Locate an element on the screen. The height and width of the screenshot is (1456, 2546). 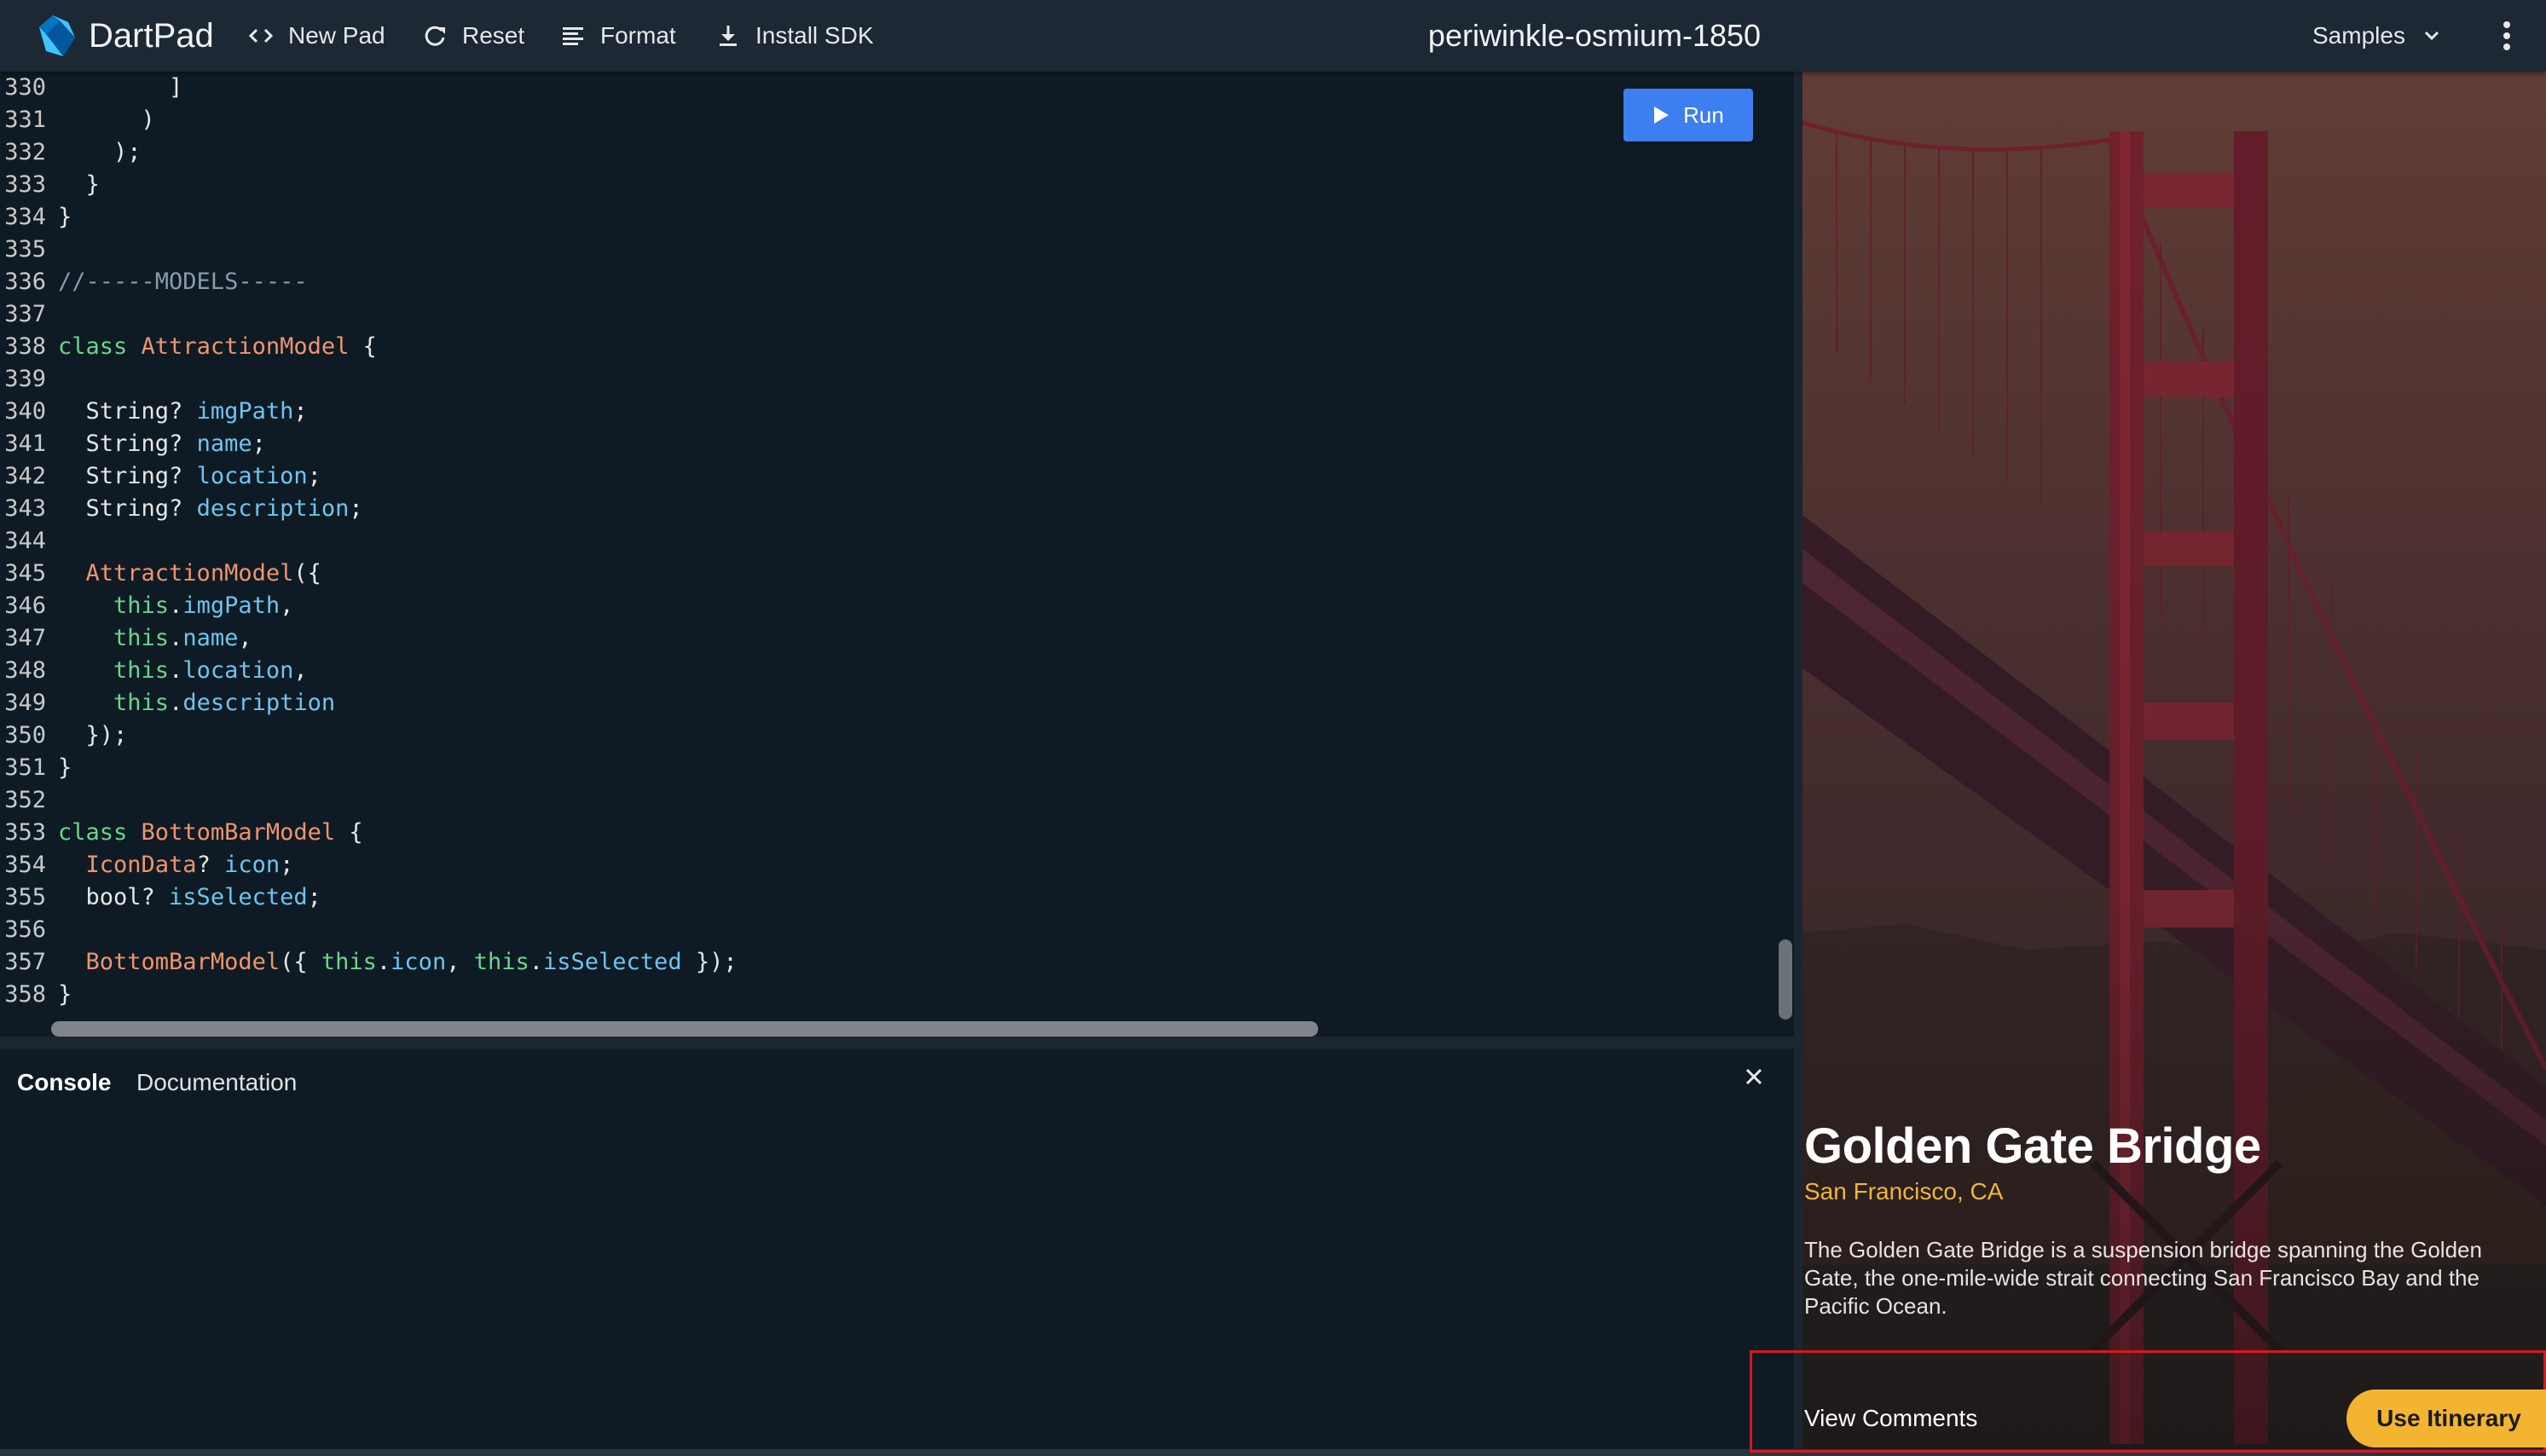
line-number: 335 is located at coordinates (25, 249).